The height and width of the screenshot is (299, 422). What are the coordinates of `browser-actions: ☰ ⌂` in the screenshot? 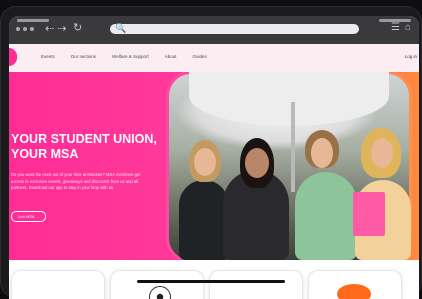 It's located at (401, 27).